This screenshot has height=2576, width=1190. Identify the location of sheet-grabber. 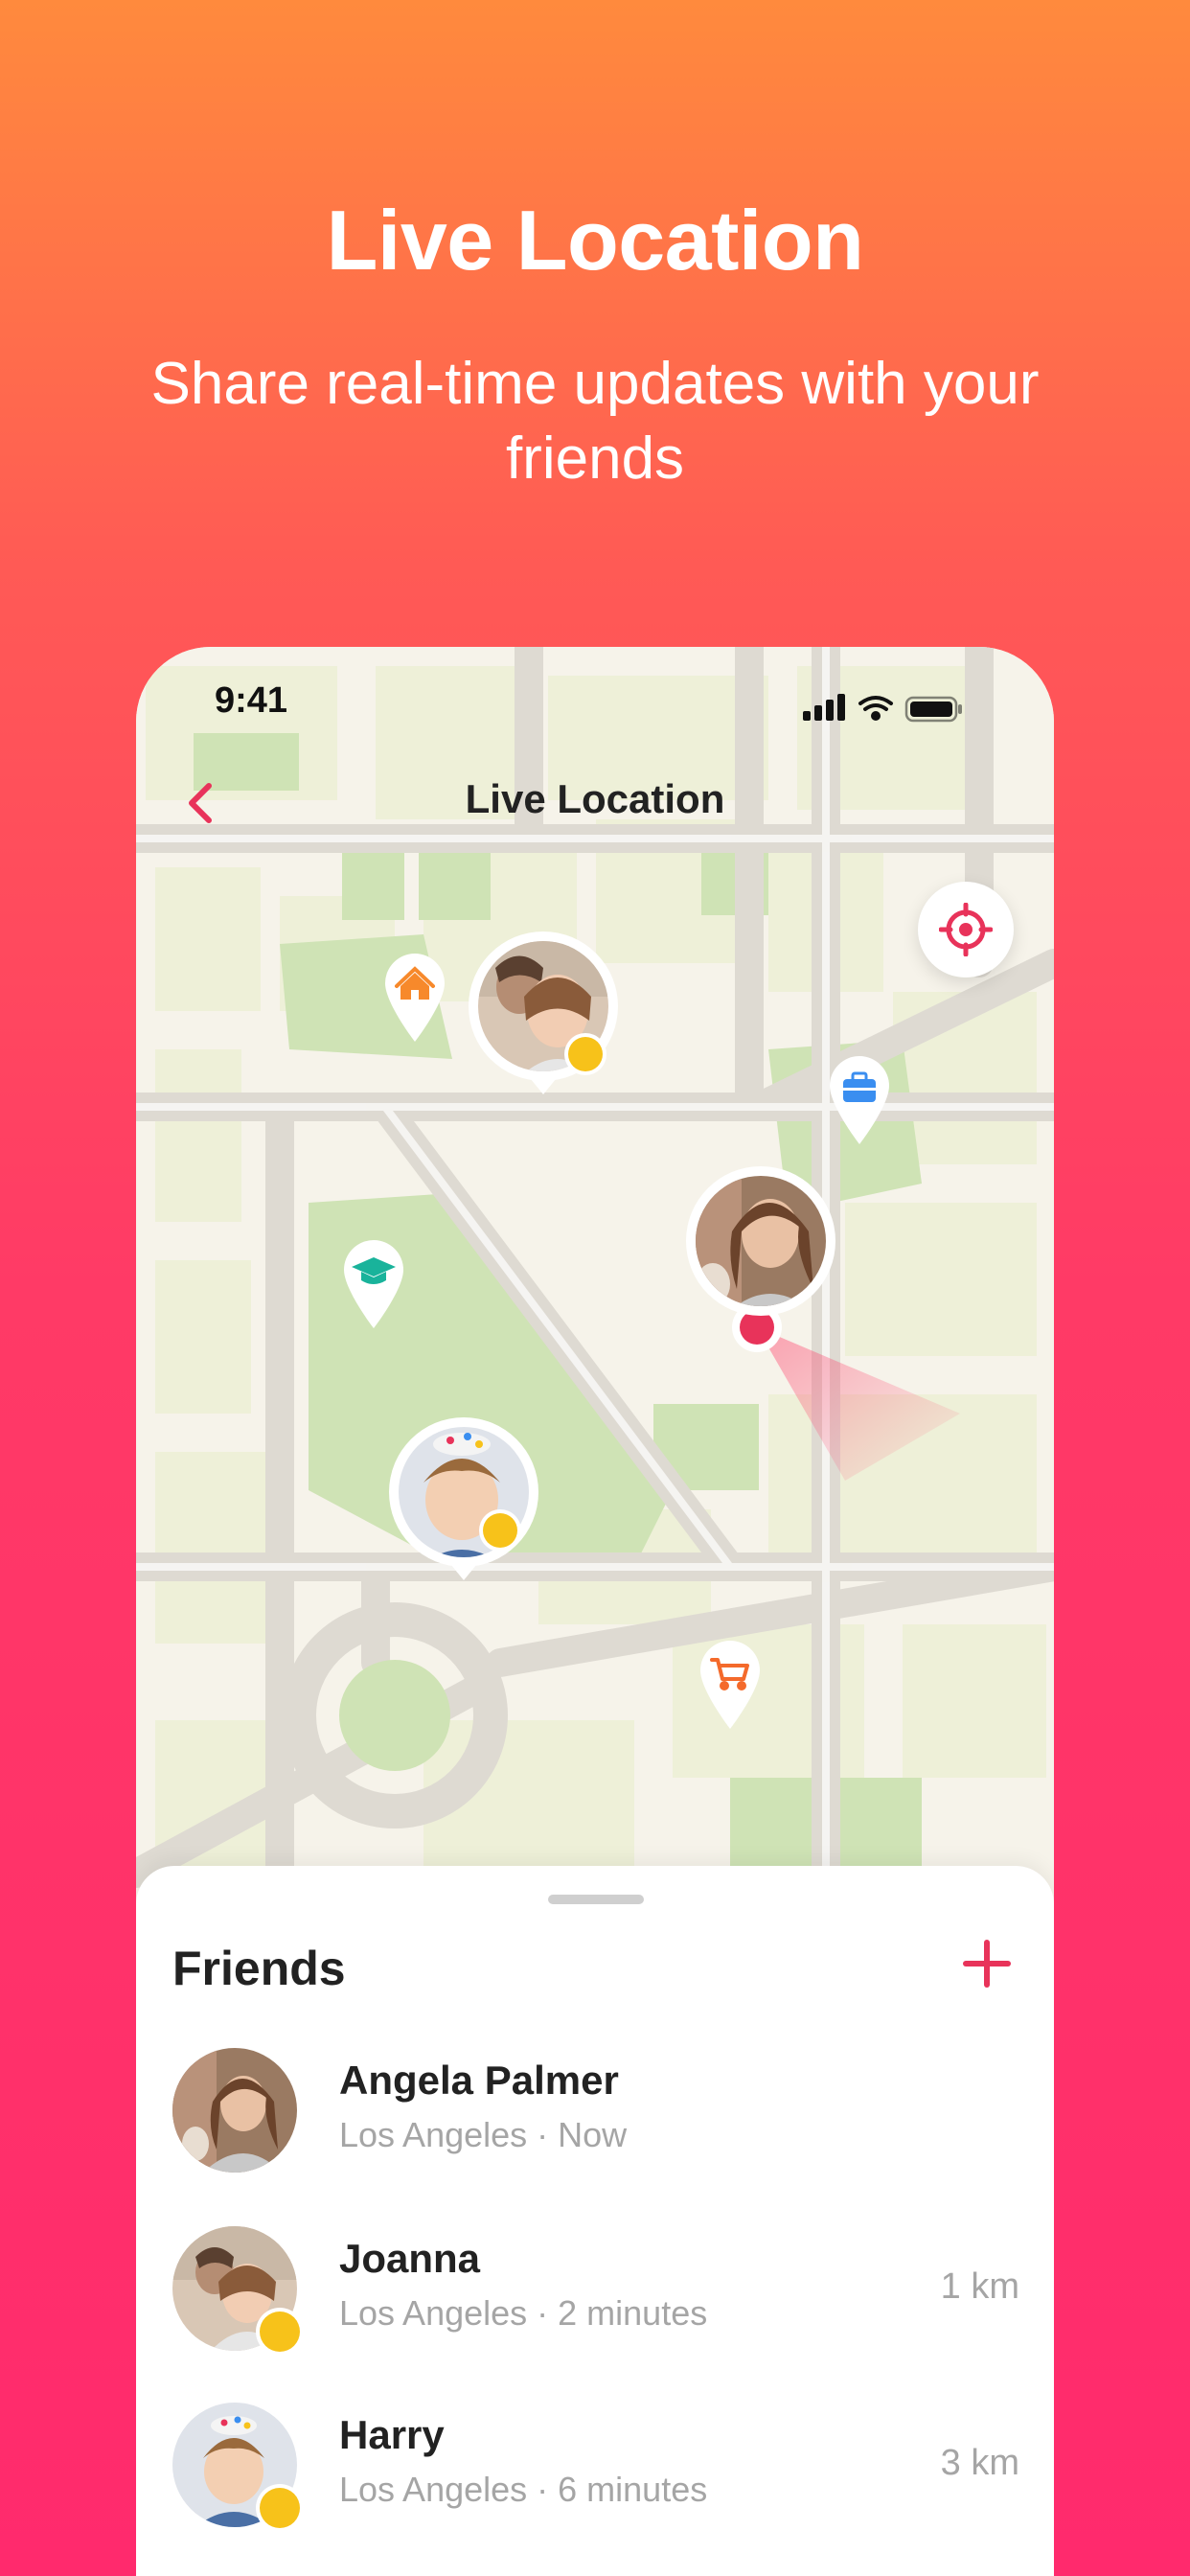
(596, 1899).